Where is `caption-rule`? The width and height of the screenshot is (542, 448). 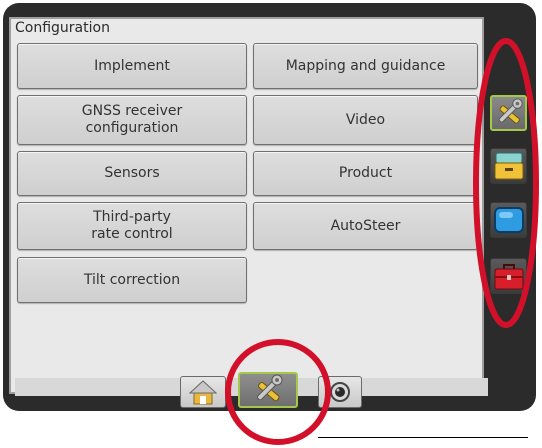
caption-rule is located at coordinates (423, 437).